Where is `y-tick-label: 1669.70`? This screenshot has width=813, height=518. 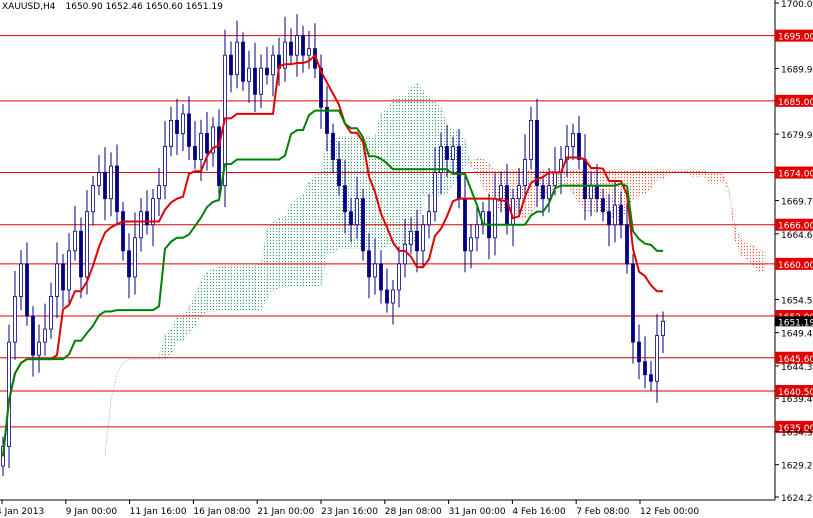 y-tick-label: 1669.70 is located at coordinates (797, 203).